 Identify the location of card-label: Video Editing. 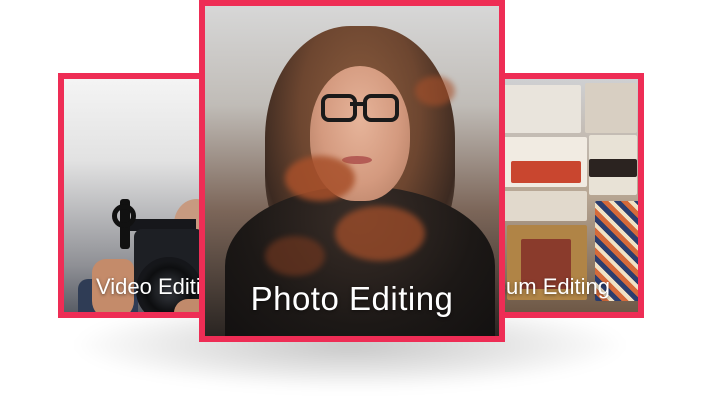
(149, 286).